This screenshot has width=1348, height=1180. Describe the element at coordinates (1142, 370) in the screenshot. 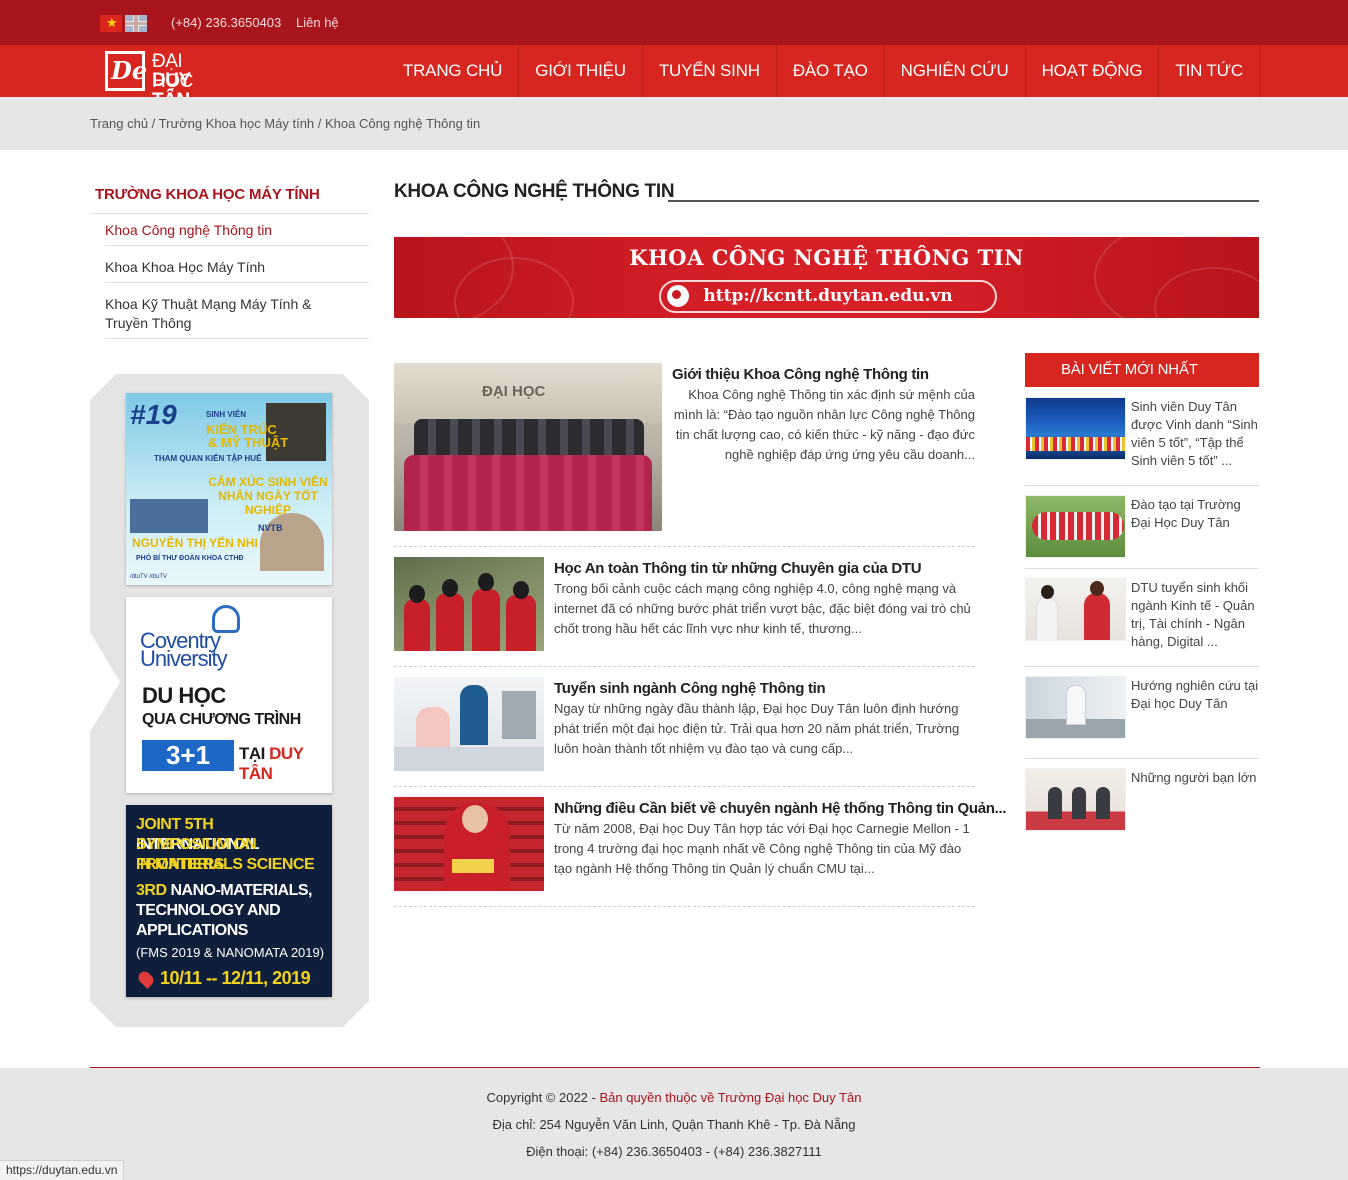

I see `latest-posts-heading: BÀI VIẾT MỚI NHẤT` at that location.